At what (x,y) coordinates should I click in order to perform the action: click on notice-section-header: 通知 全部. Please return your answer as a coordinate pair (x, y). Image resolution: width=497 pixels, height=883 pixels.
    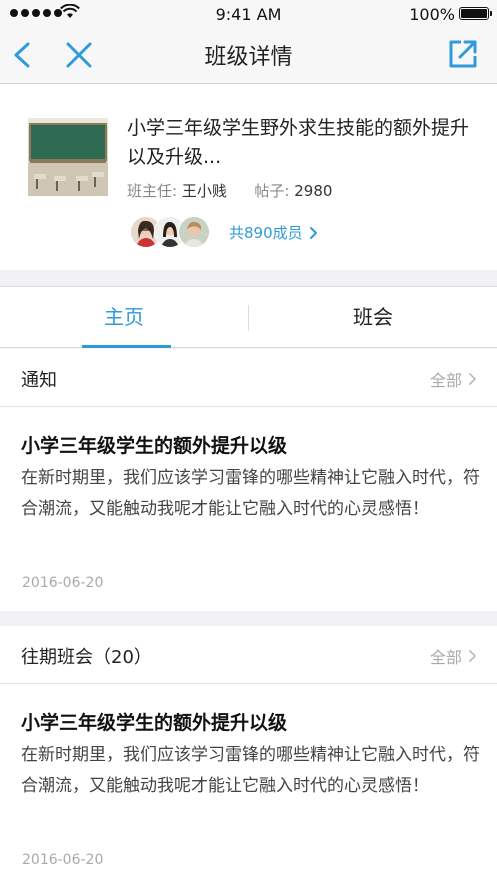
    Looking at the image, I should click on (248, 378).